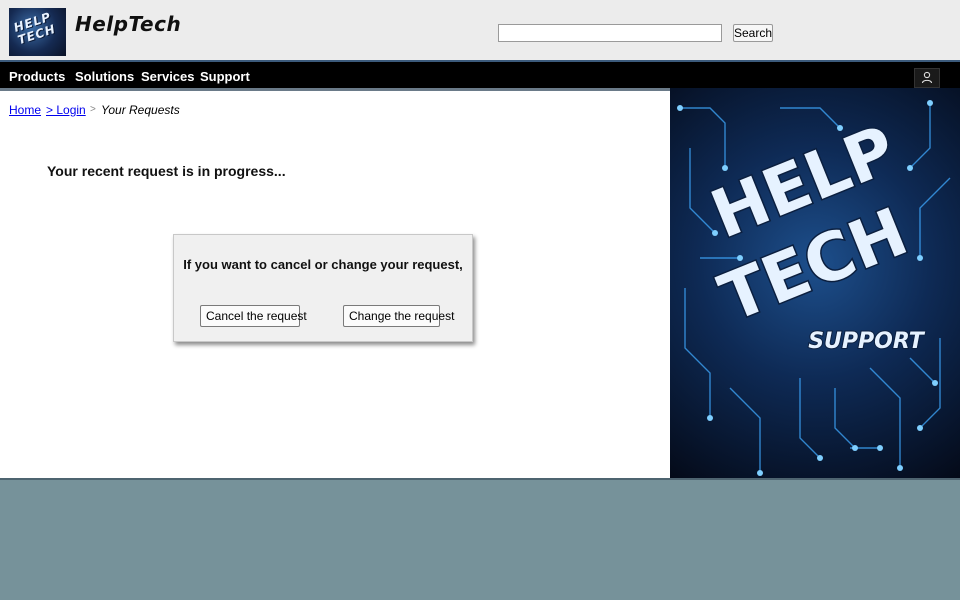  I want to click on nav-item-products: Products, so click(37, 76).